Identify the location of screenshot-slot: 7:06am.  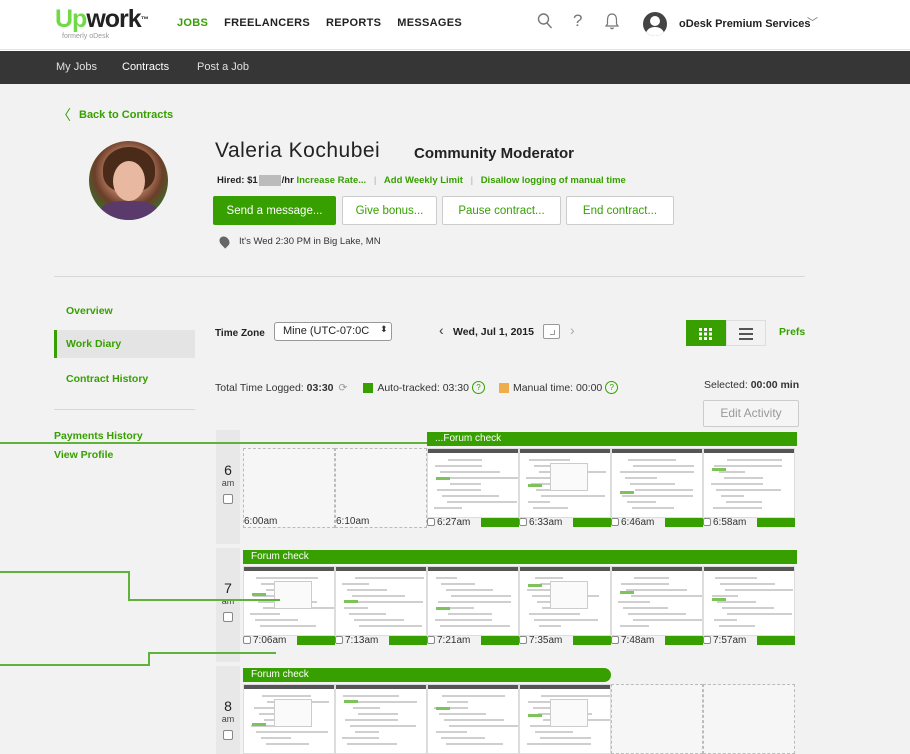
(289, 606).